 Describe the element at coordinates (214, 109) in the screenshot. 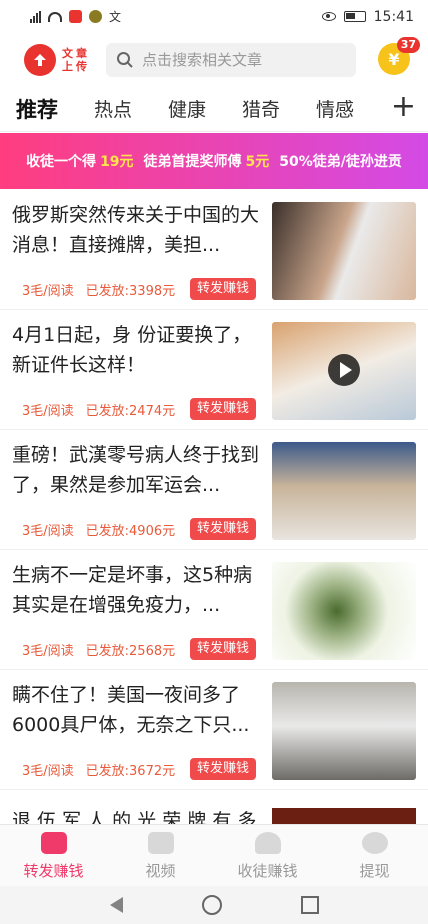

I see `category-tabs: 推荐 热点 健康 猎奇 情感 +` at that location.